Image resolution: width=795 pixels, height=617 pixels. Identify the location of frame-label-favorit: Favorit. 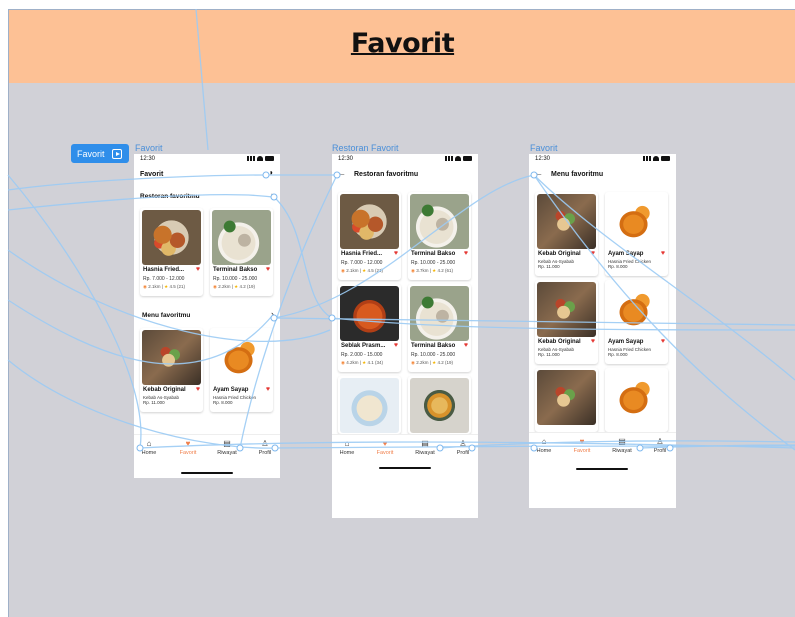
(149, 148).